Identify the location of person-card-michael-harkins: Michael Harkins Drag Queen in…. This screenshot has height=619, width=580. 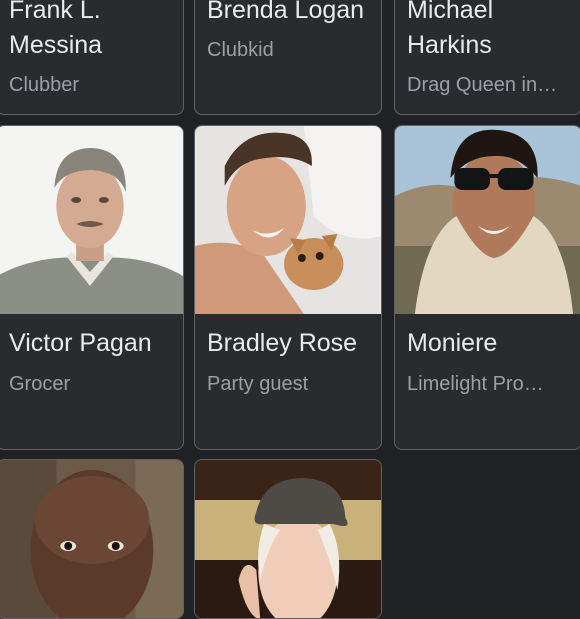
(487, 57).